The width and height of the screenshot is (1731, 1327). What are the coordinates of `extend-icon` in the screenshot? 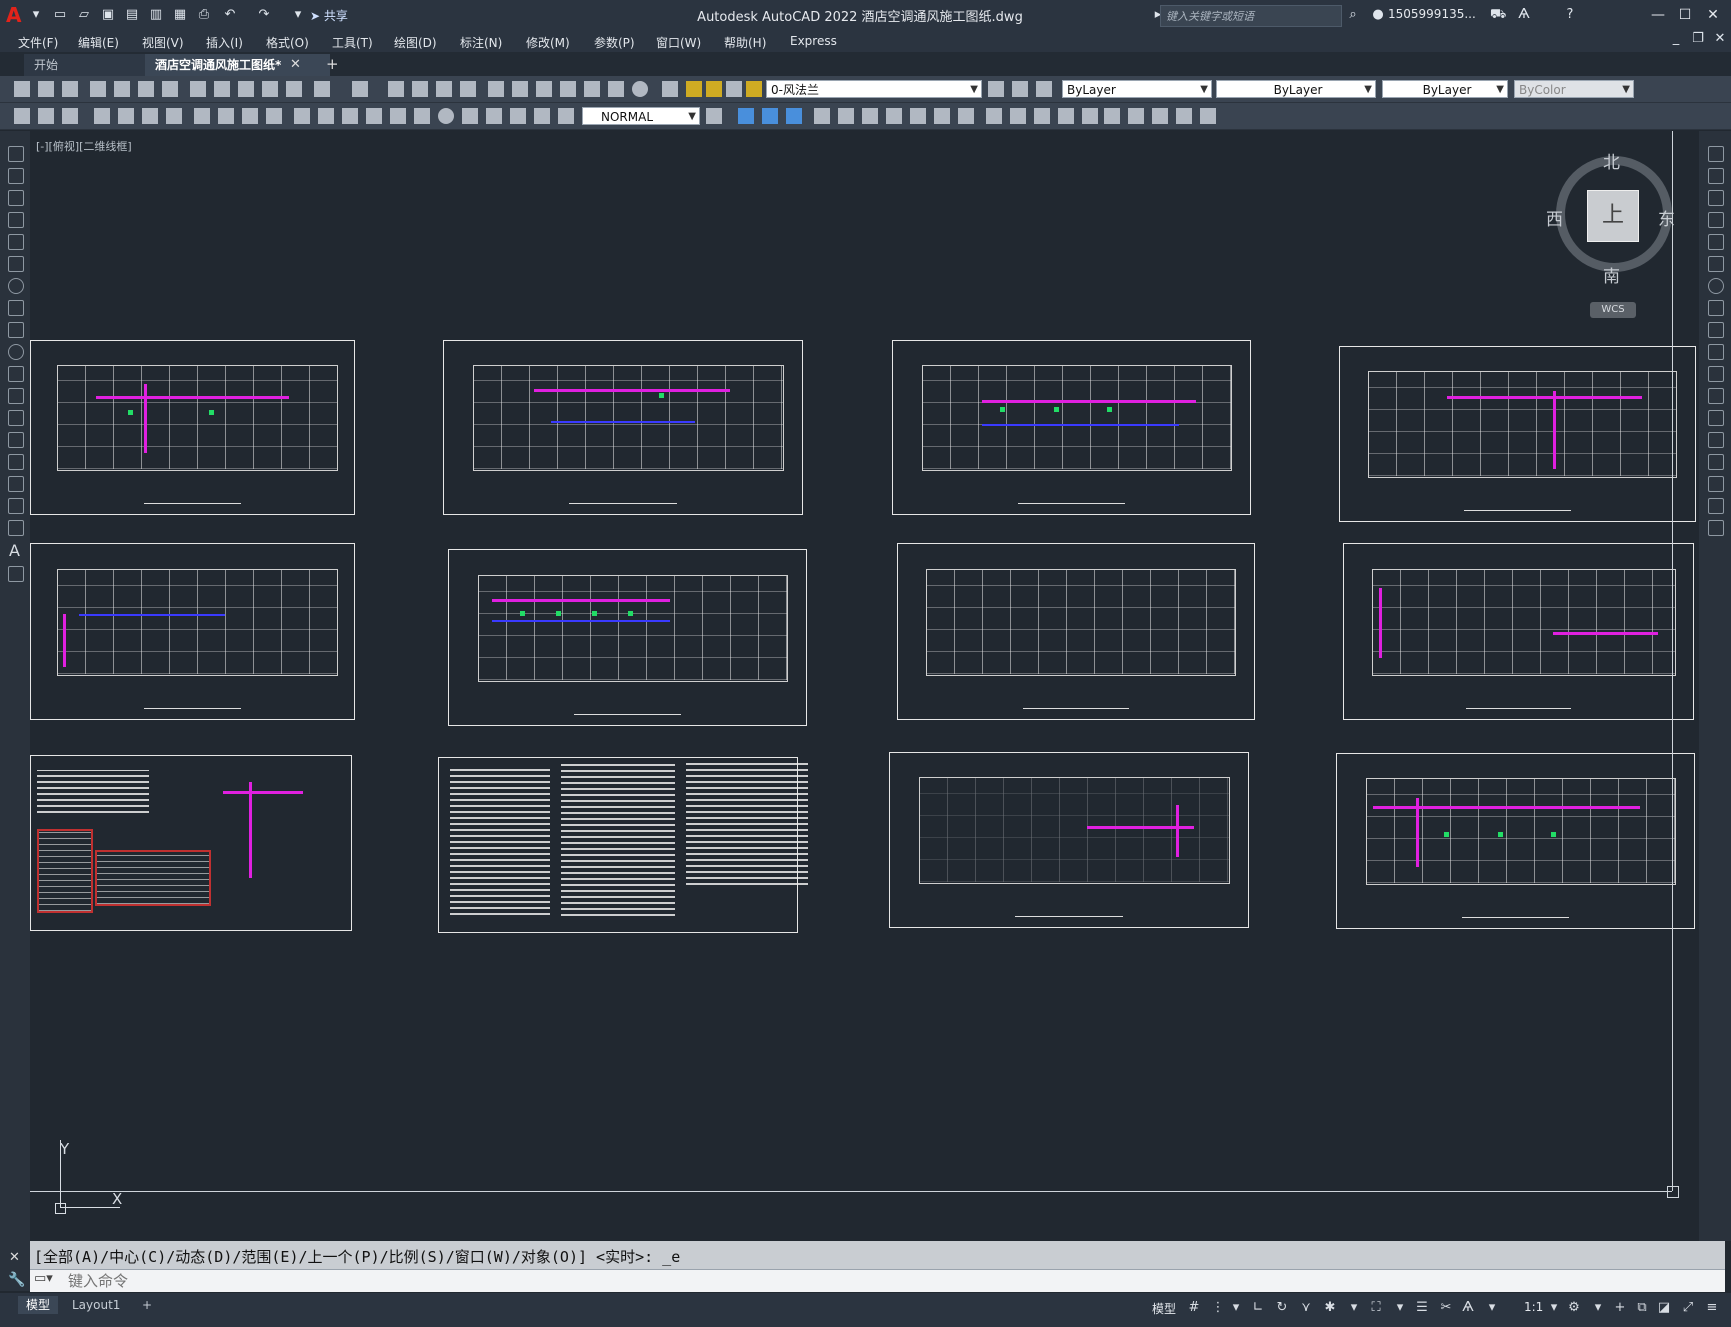 It's located at (1716, 374).